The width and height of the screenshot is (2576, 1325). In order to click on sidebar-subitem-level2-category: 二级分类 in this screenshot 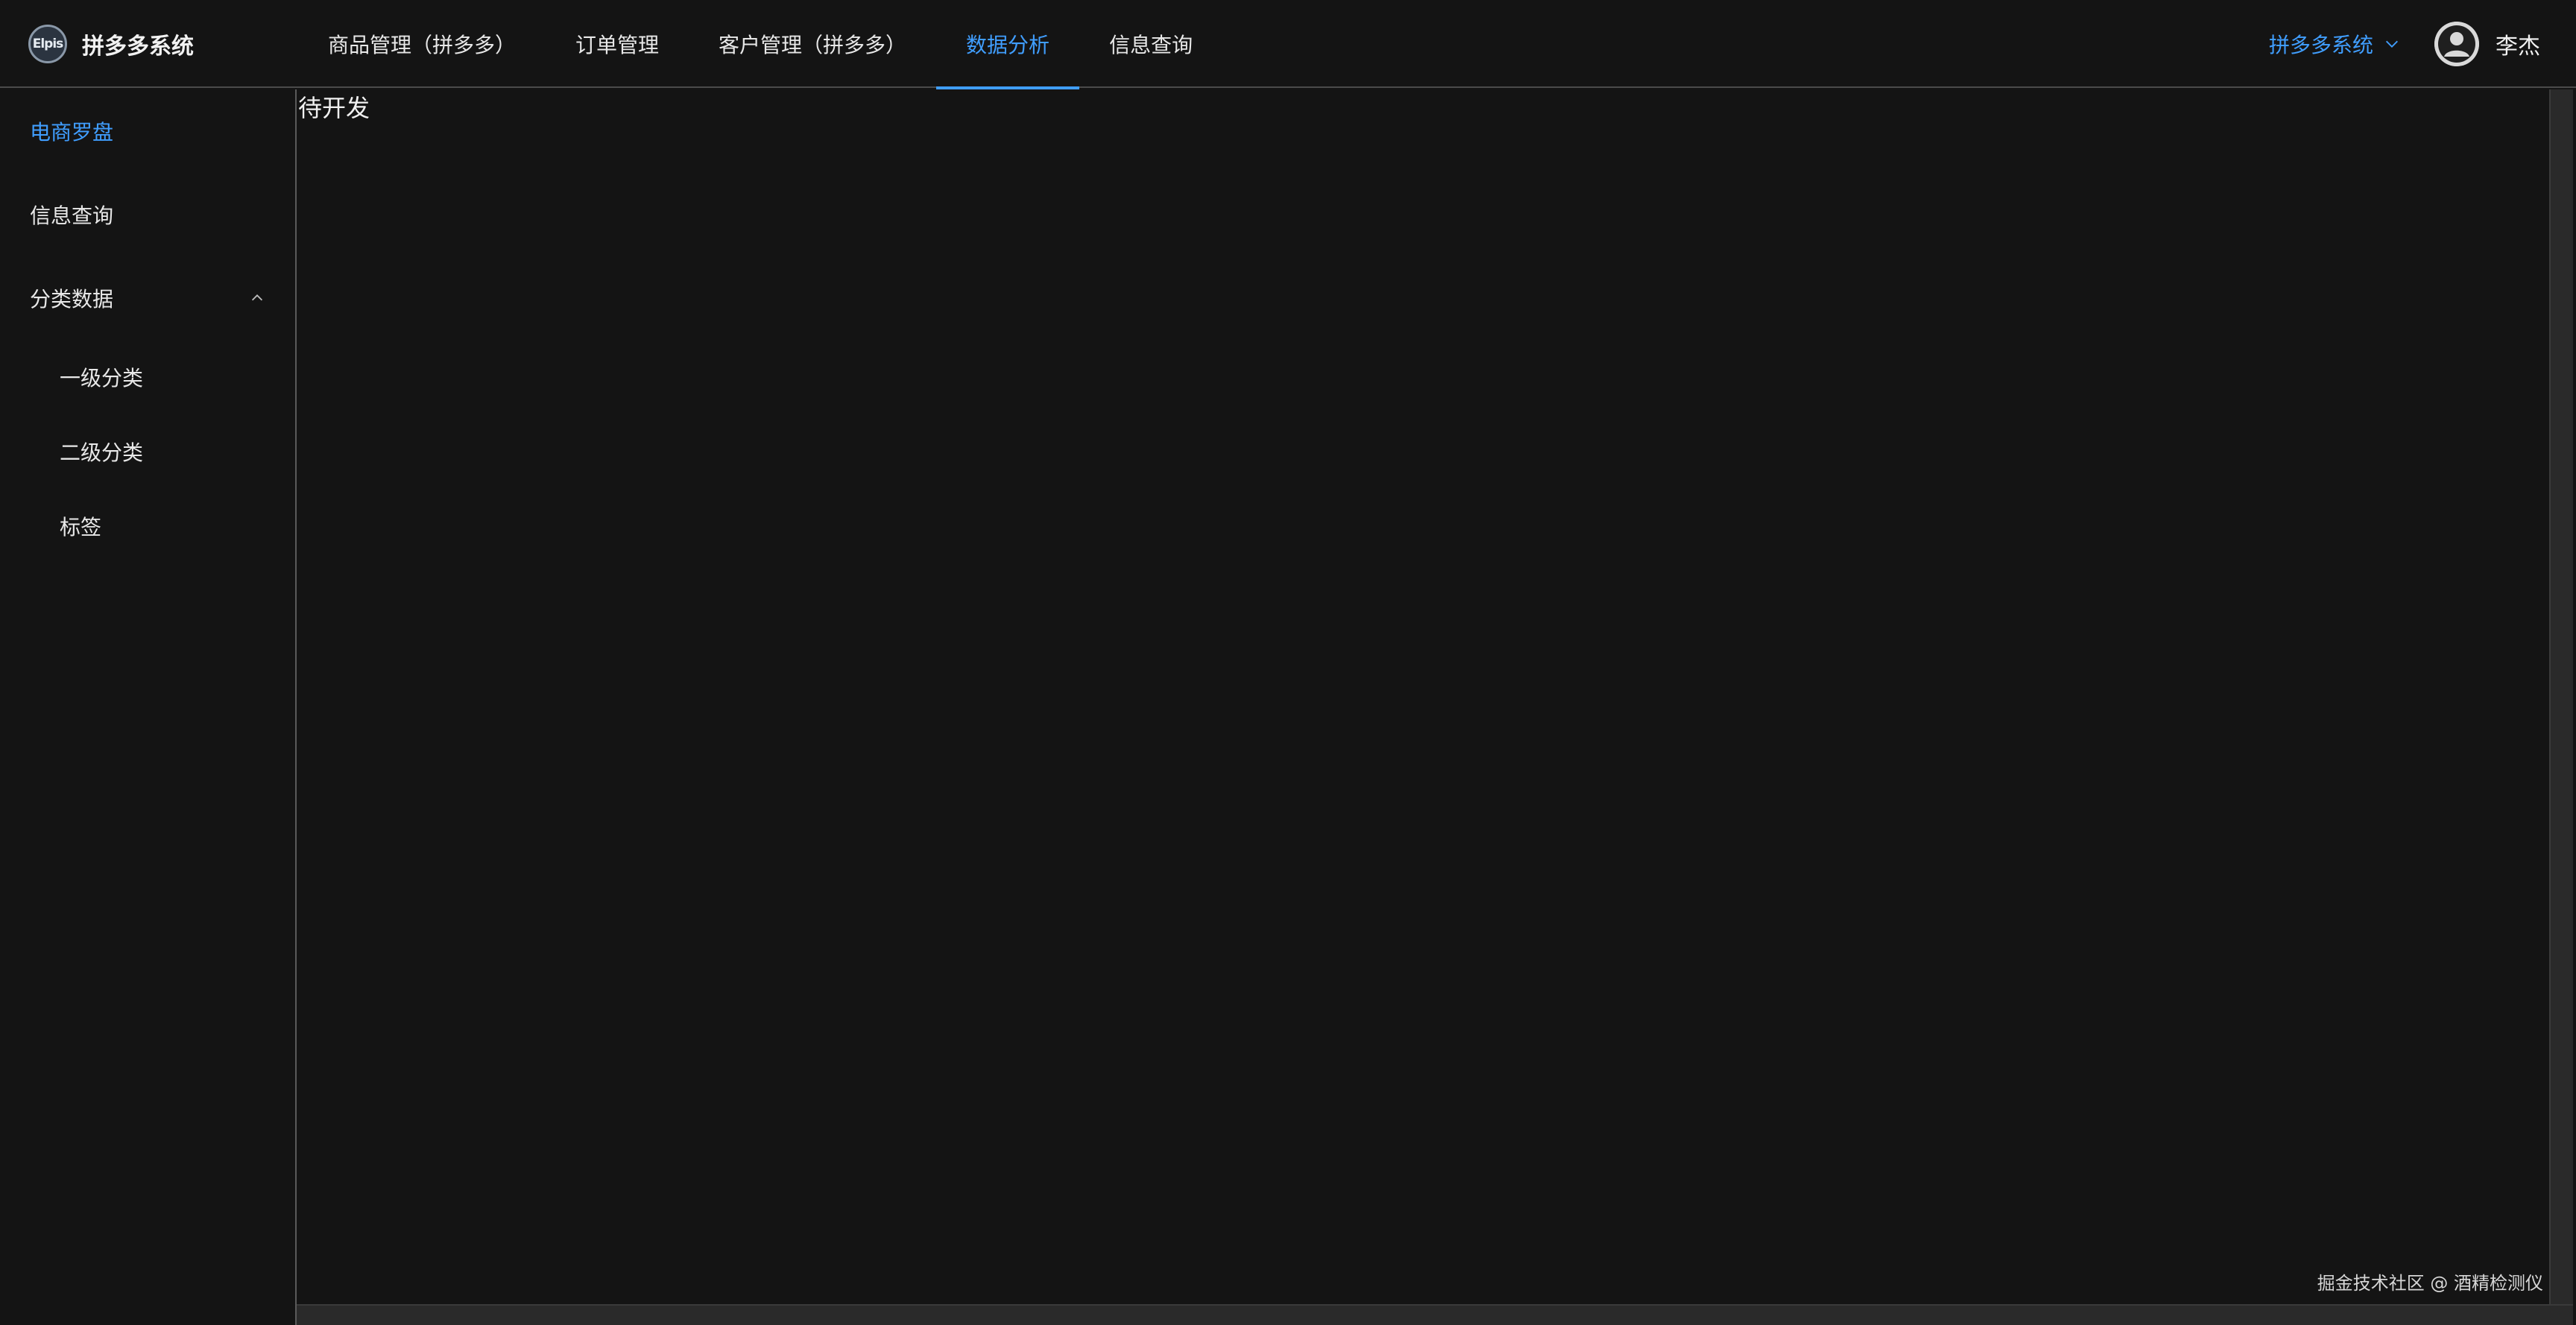, I will do `click(148, 451)`.